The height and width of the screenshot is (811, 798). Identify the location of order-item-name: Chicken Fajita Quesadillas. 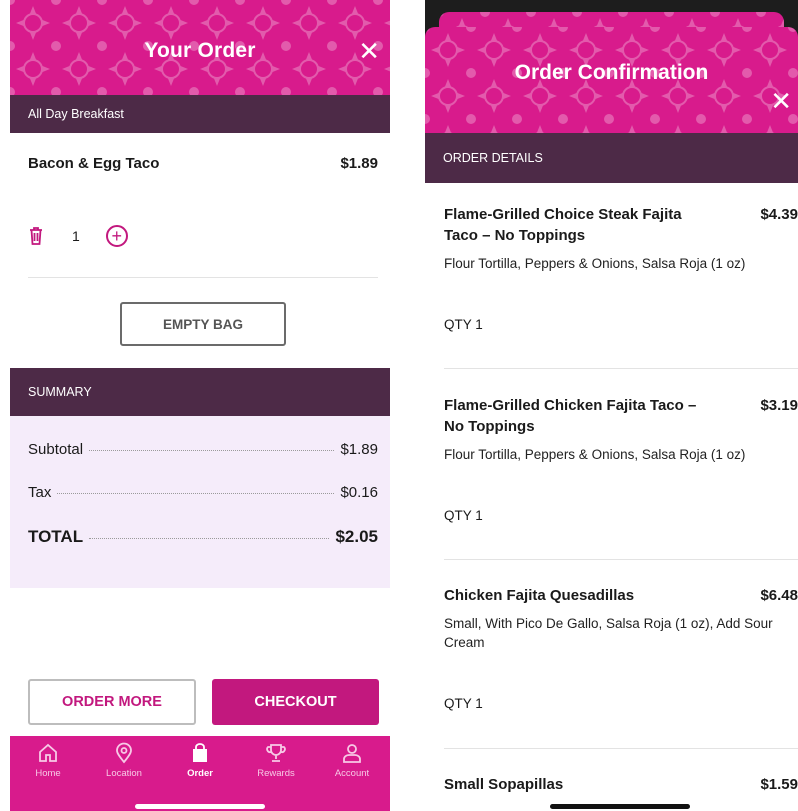
(539, 595).